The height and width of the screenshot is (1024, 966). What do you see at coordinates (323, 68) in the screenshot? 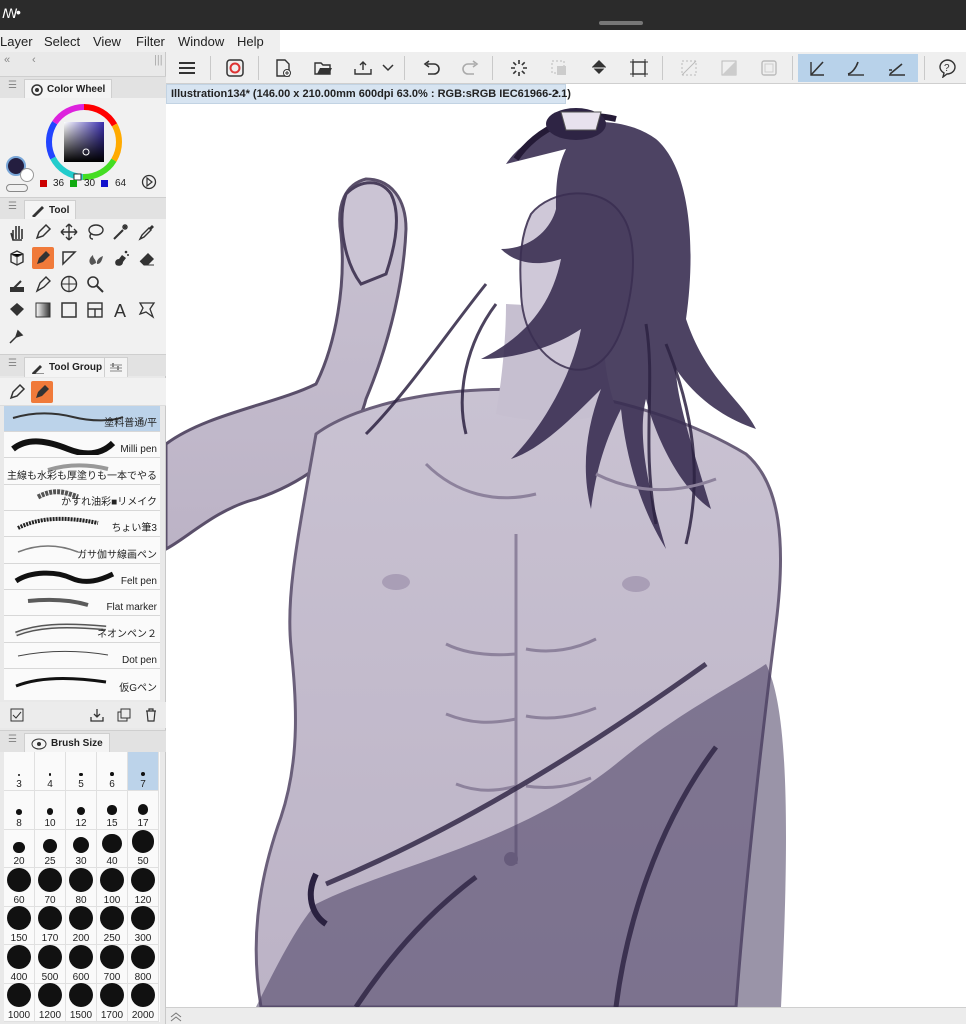
I see `open-file-icon` at bounding box center [323, 68].